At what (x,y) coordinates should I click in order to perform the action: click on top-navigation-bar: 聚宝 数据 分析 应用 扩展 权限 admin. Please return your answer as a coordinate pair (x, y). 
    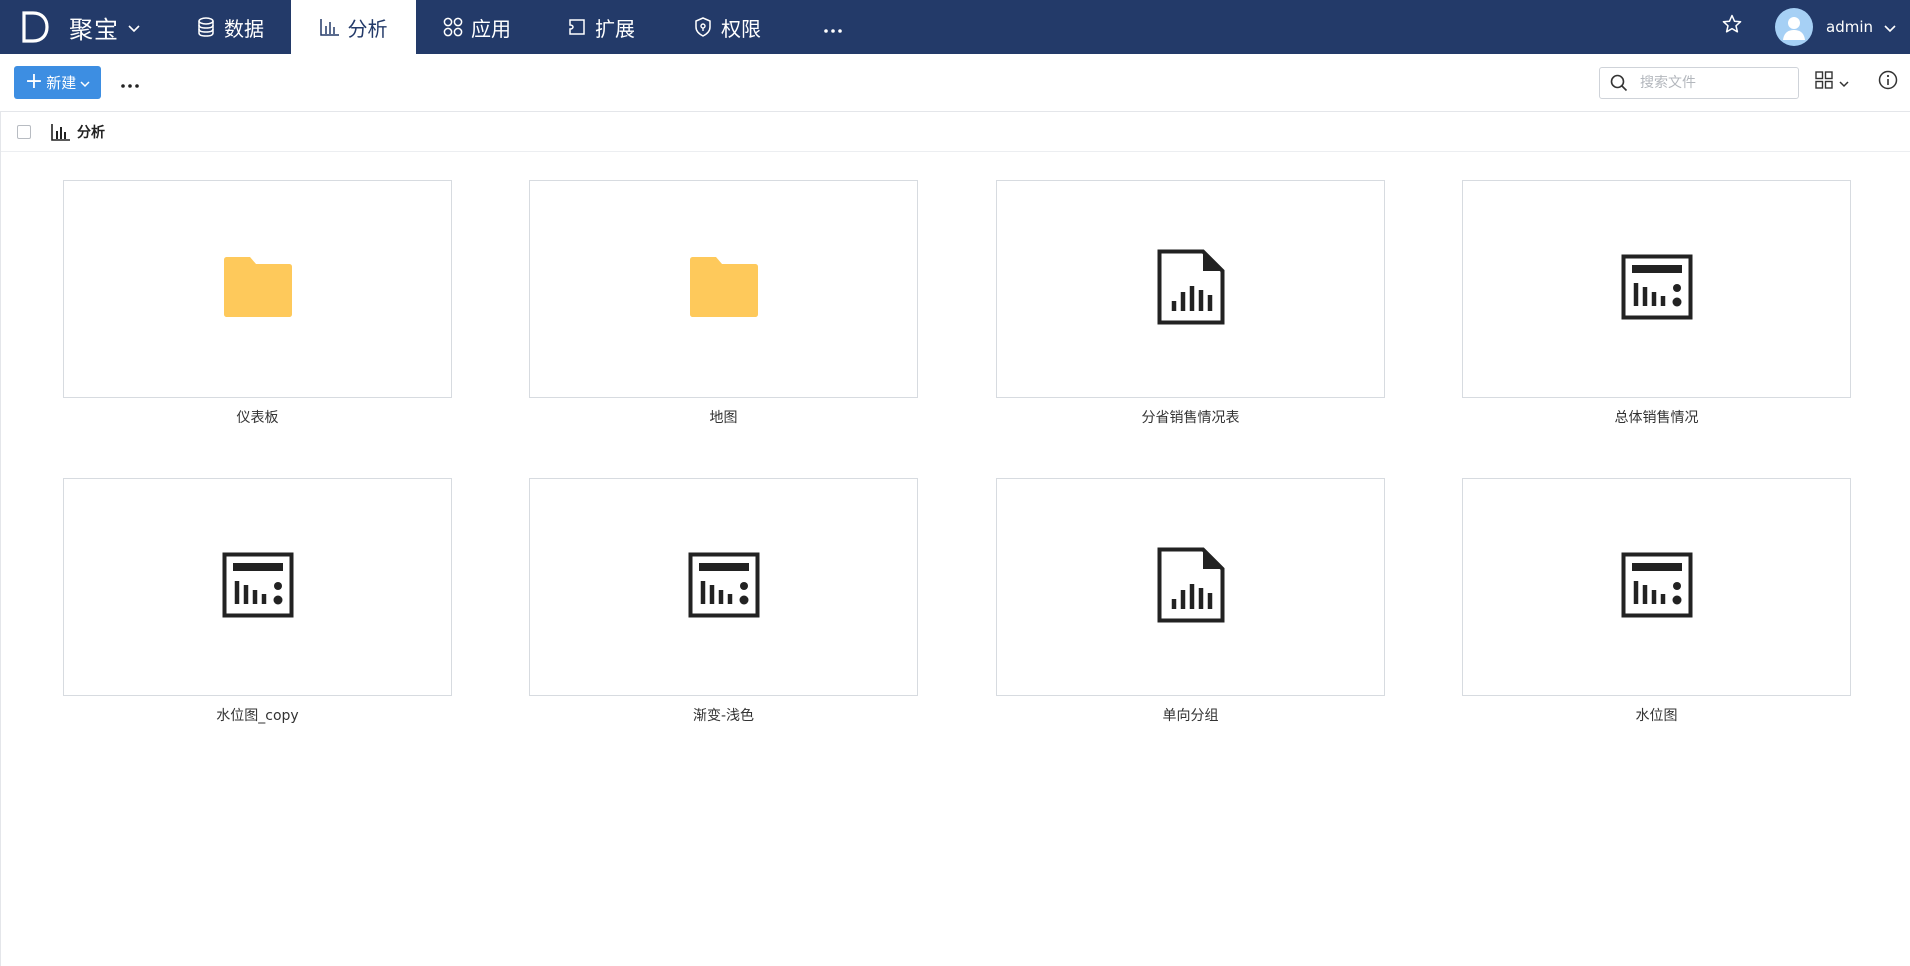
    Looking at the image, I should click on (955, 27).